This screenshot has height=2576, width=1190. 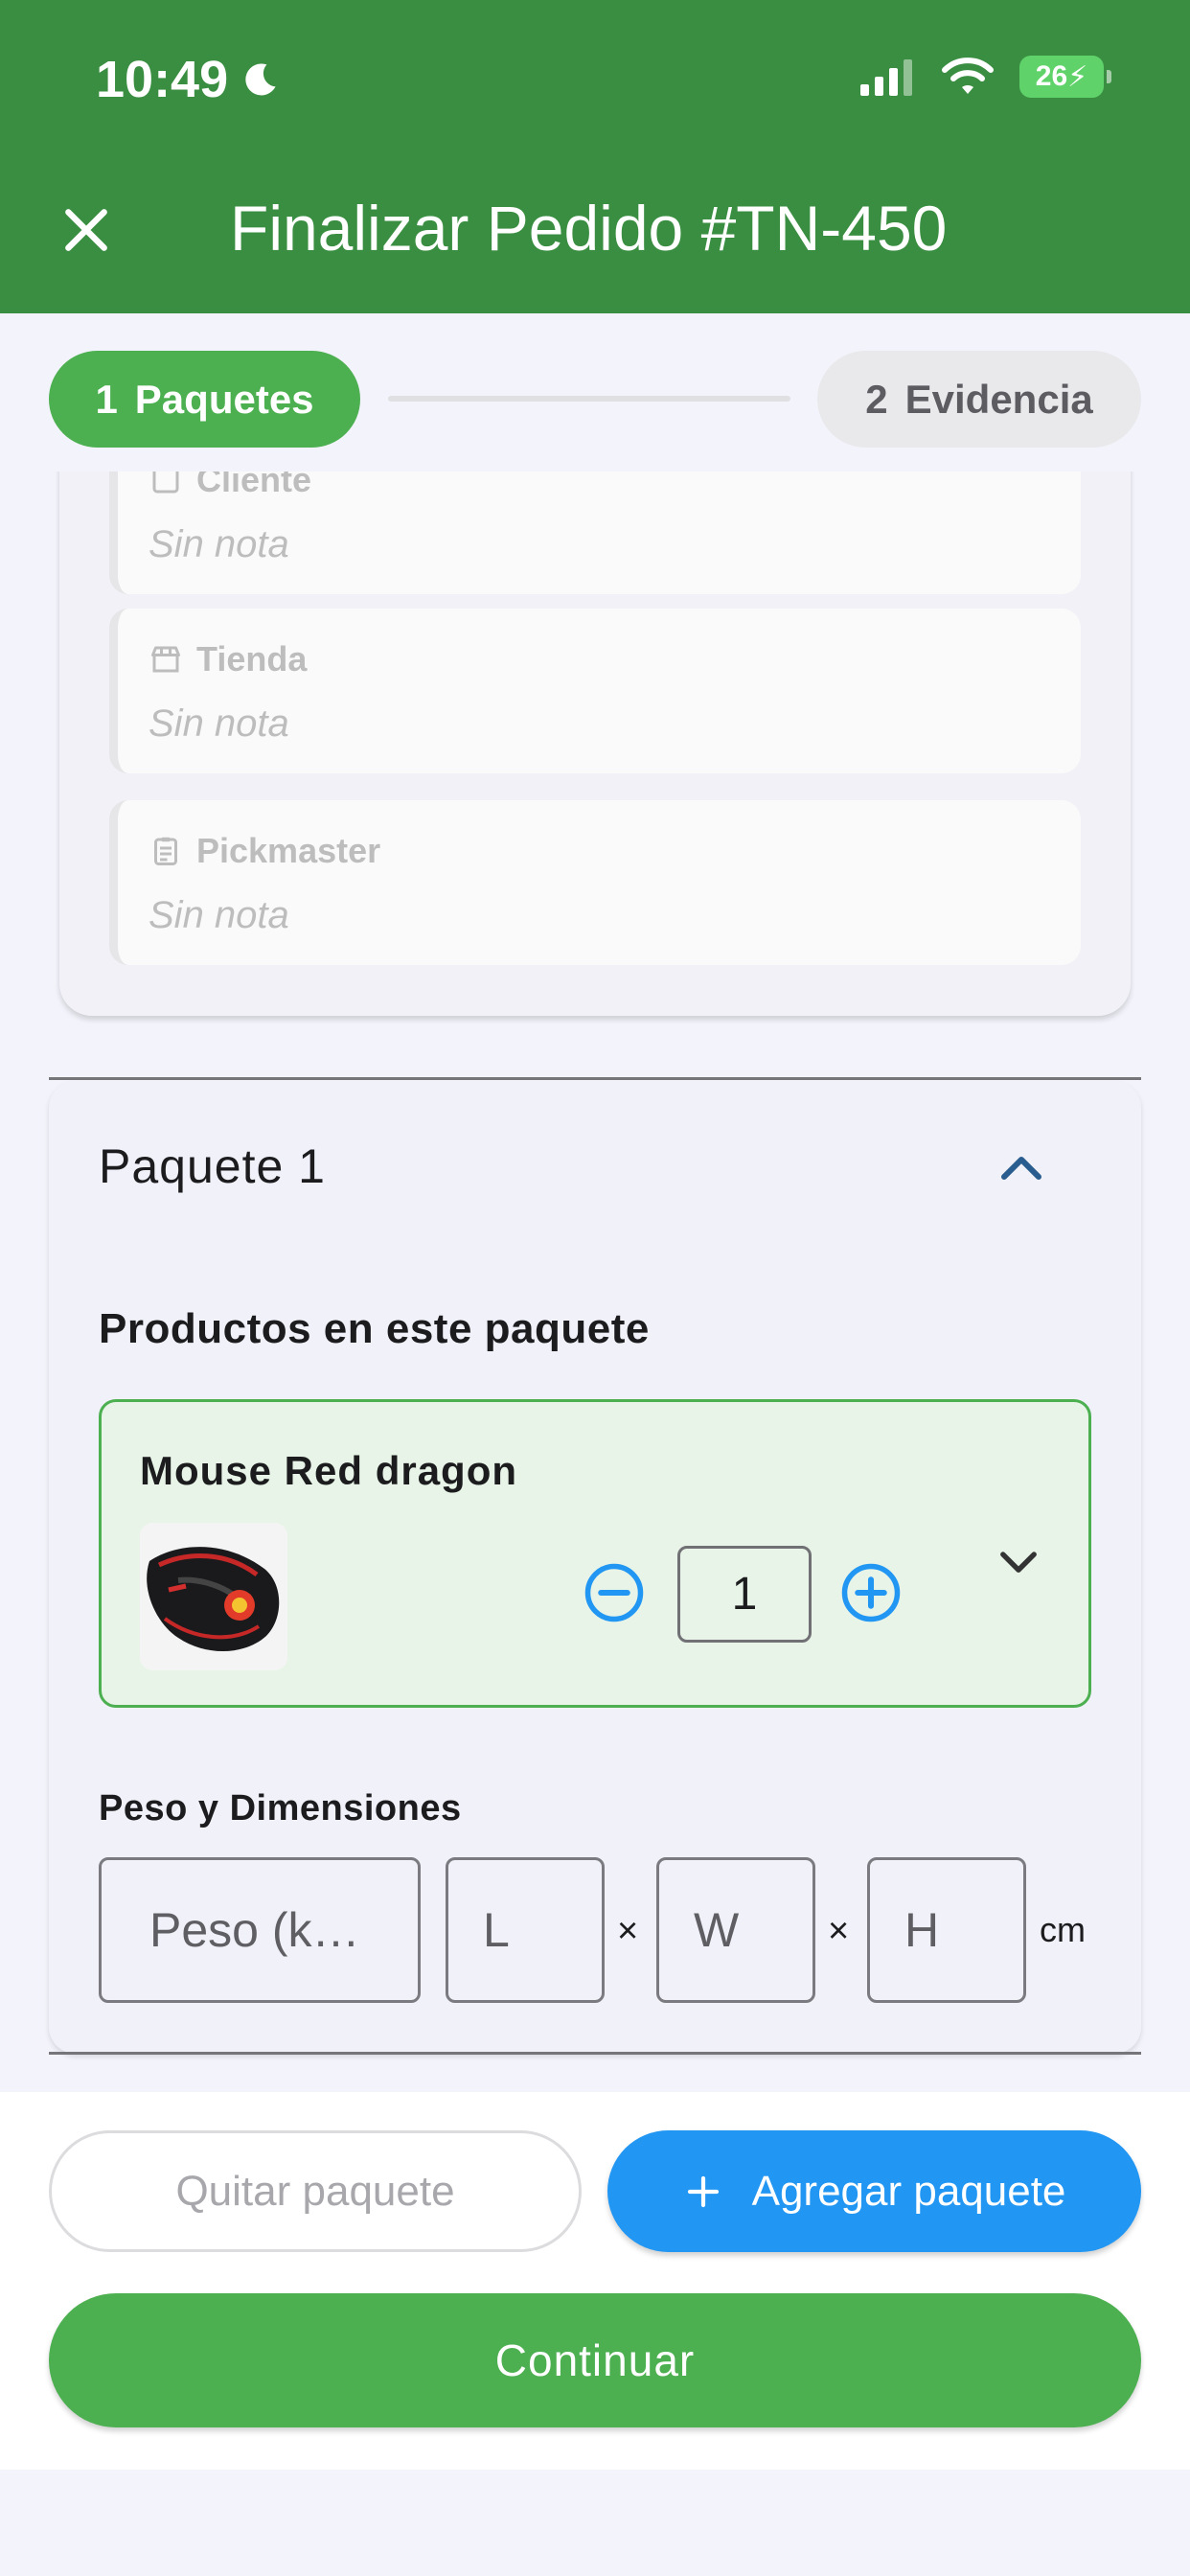 I want to click on note-pickmaster: Pickmaster Sin nota, so click(x=595, y=882).